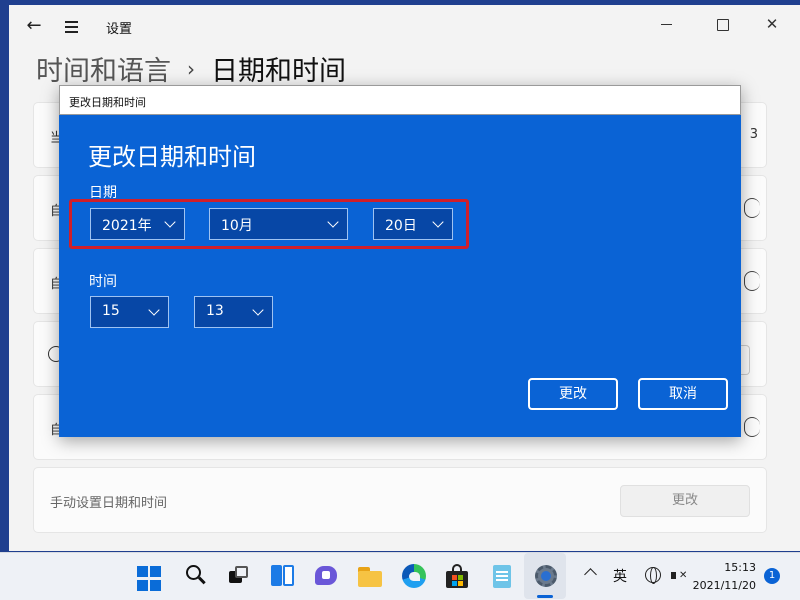 The height and width of the screenshot is (600, 800). Describe the element at coordinates (103, 68) in the screenshot. I see `breadcrumb-parent: 时间和语言` at that location.